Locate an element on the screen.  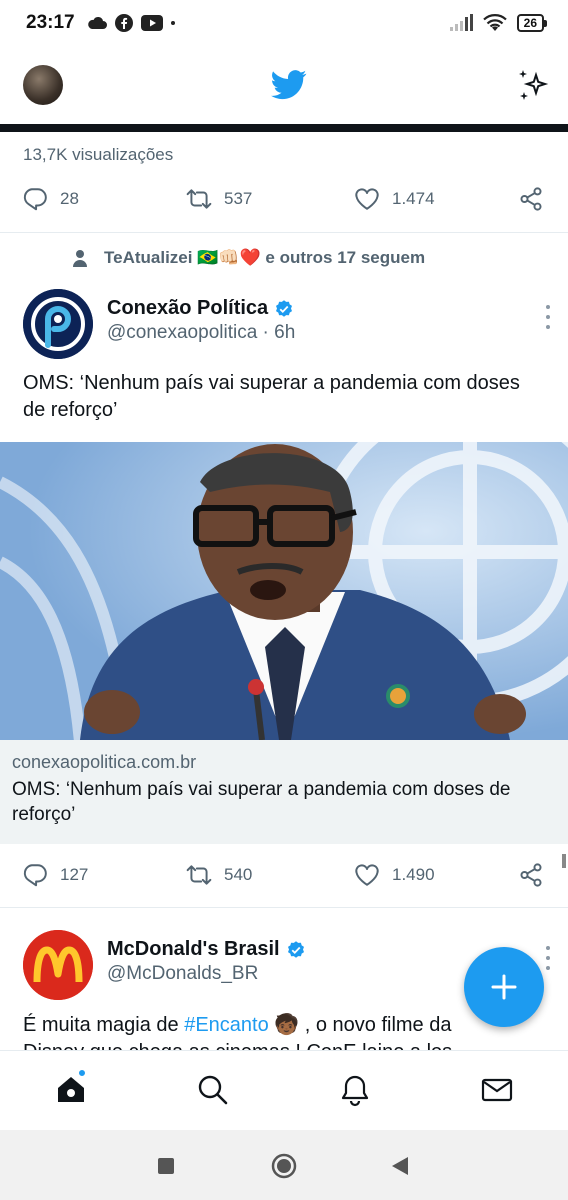
retweet-count: 537 is located at coordinates (238, 198).